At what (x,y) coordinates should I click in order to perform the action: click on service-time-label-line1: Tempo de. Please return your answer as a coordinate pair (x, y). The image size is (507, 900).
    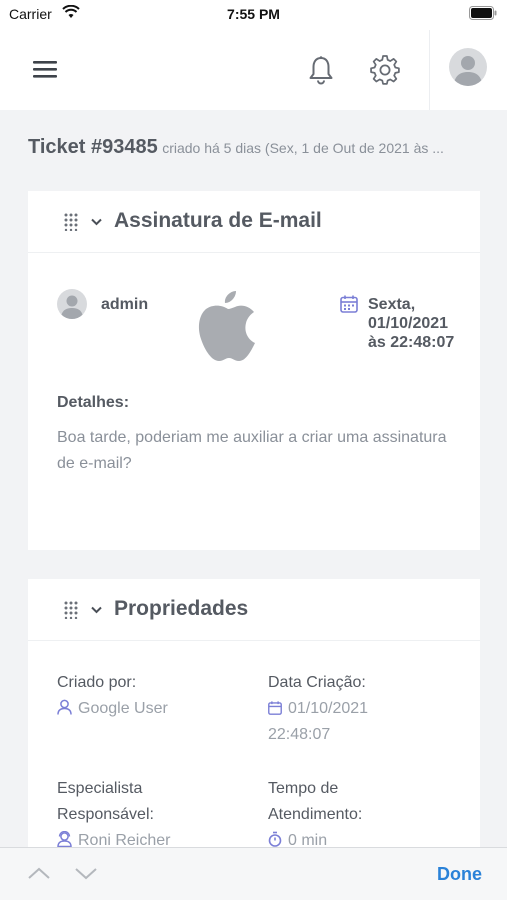
    Looking at the image, I should click on (303, 788).